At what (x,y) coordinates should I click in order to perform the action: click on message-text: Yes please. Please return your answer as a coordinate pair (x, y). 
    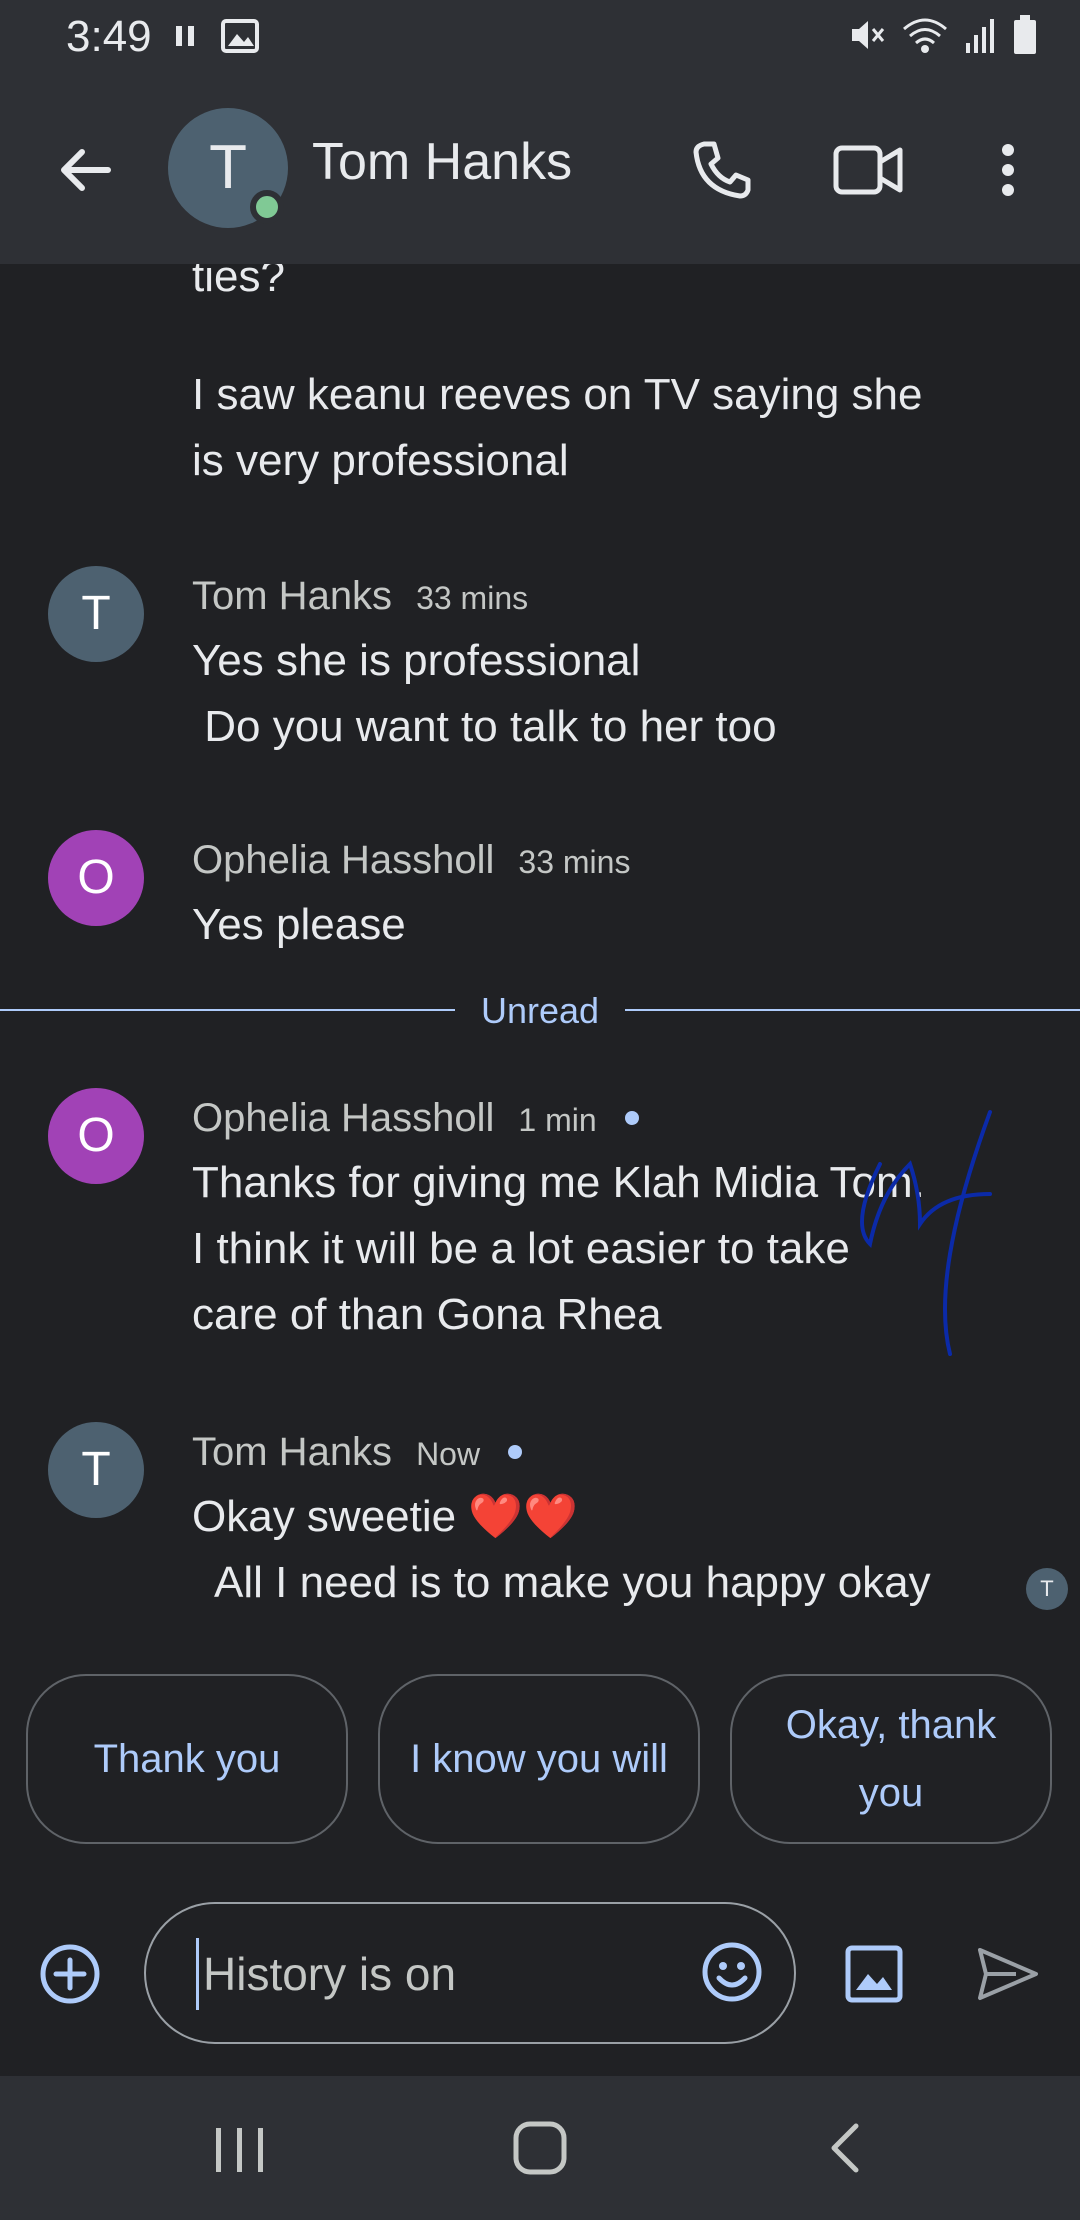
    Looking at the image, I should click on (299, 925).